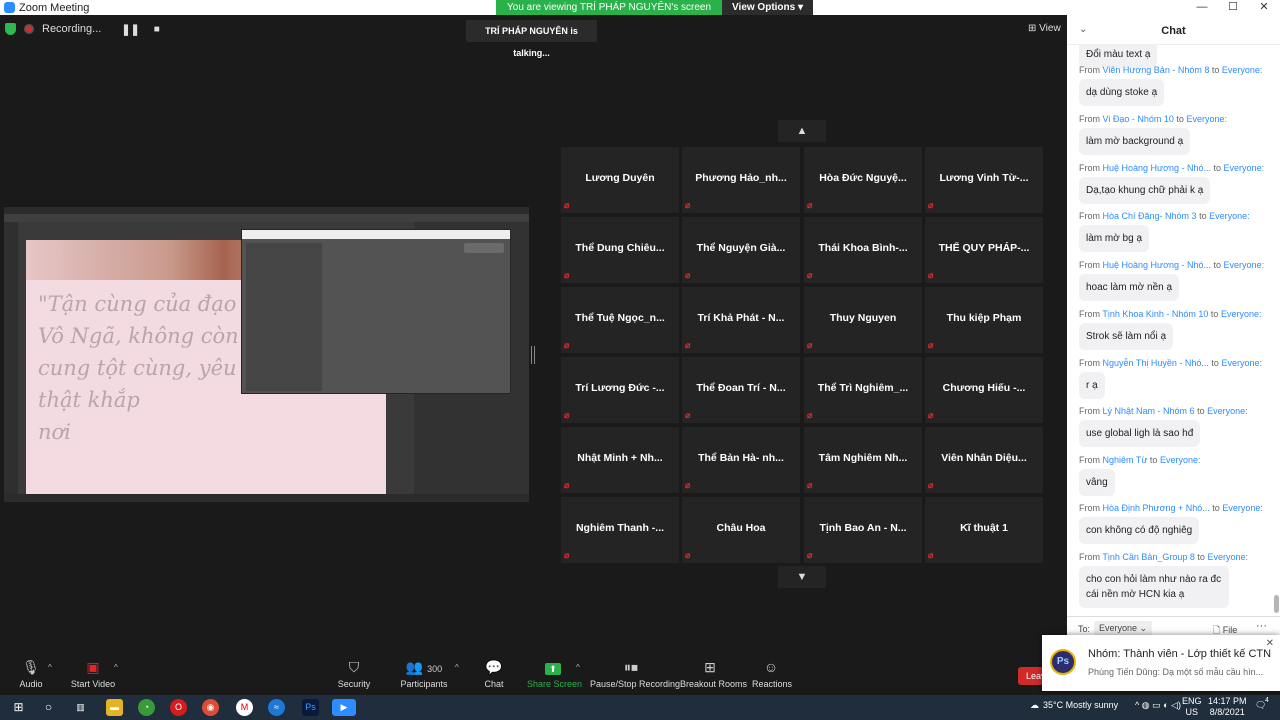 This screenshot has width=1280, height=720. I want to click on chat-sender: Tịnh Khoa Kinh - Nhóm 10, so click(1155, 314).